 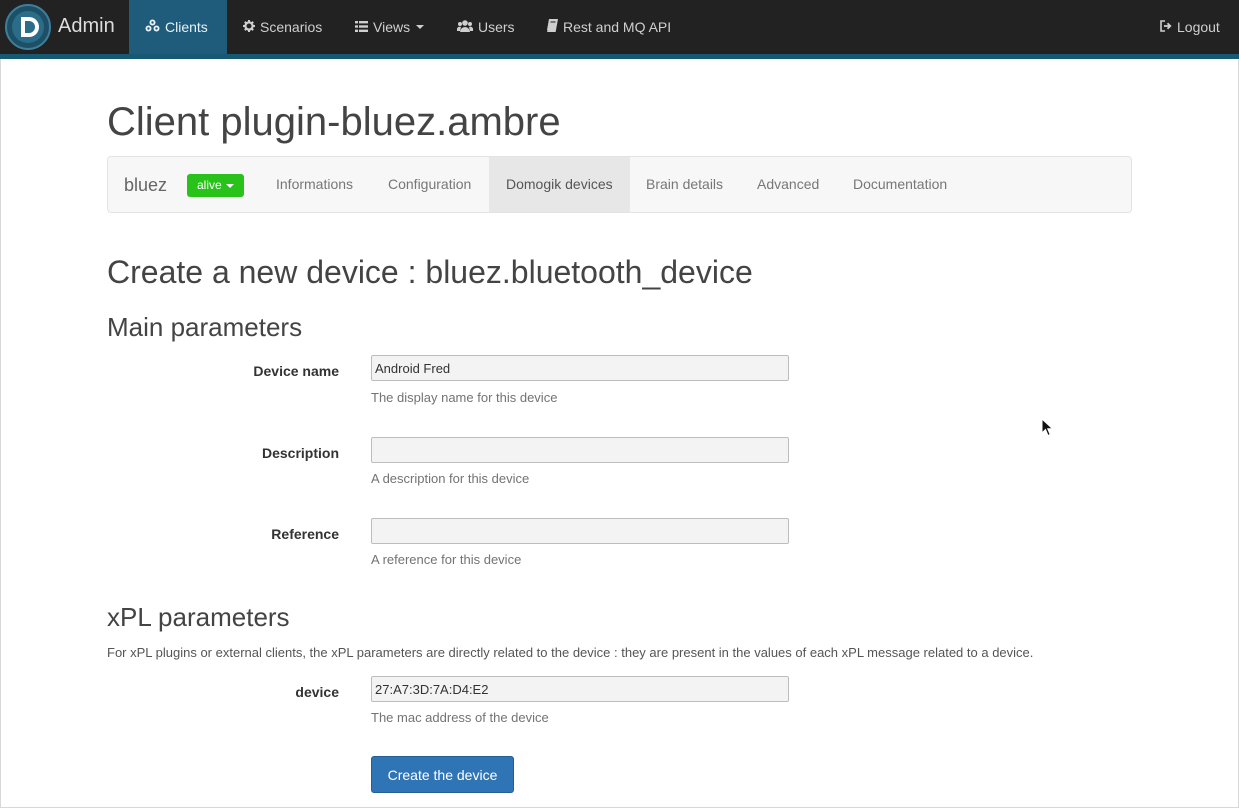 I want to click on reference-label: Reference, so click(x=305, y=534).